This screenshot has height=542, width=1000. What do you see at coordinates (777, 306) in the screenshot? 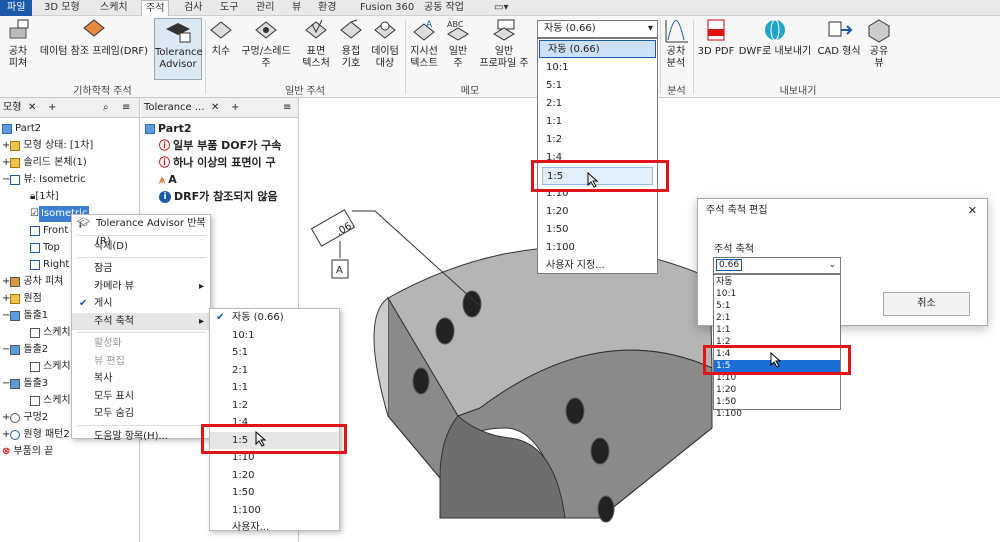
I see `list-item: 5:1` at bounding box center [777, 306].